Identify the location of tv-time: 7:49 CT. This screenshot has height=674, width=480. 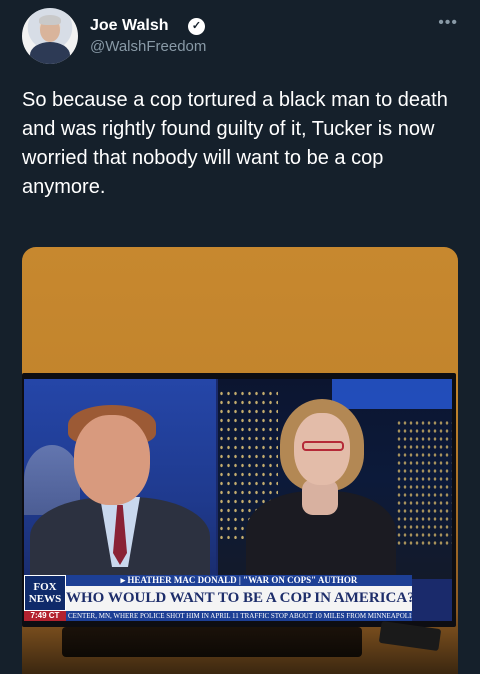
(45, 616).